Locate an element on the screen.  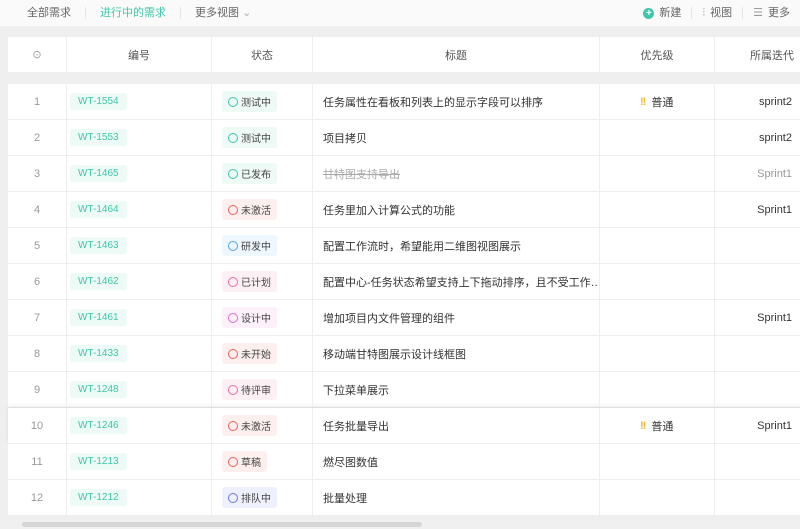
title-cell: 配置工作流时，希望能用二维图视图展示 is located at coordinates (456, 245).